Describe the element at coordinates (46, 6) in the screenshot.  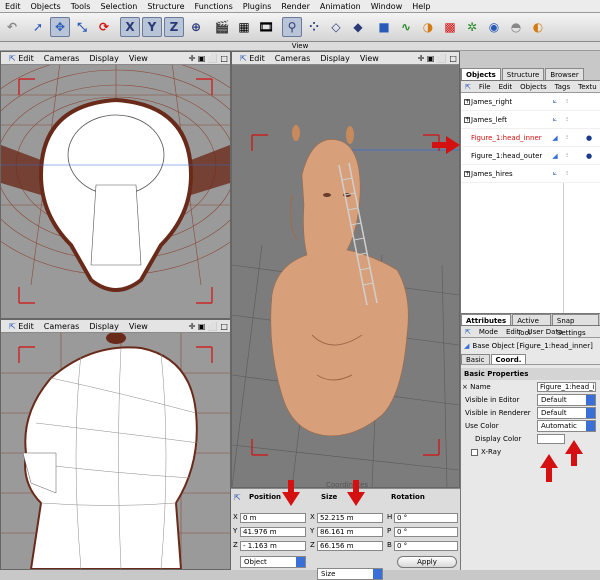
I see `menu-objects: Objects` at that location.